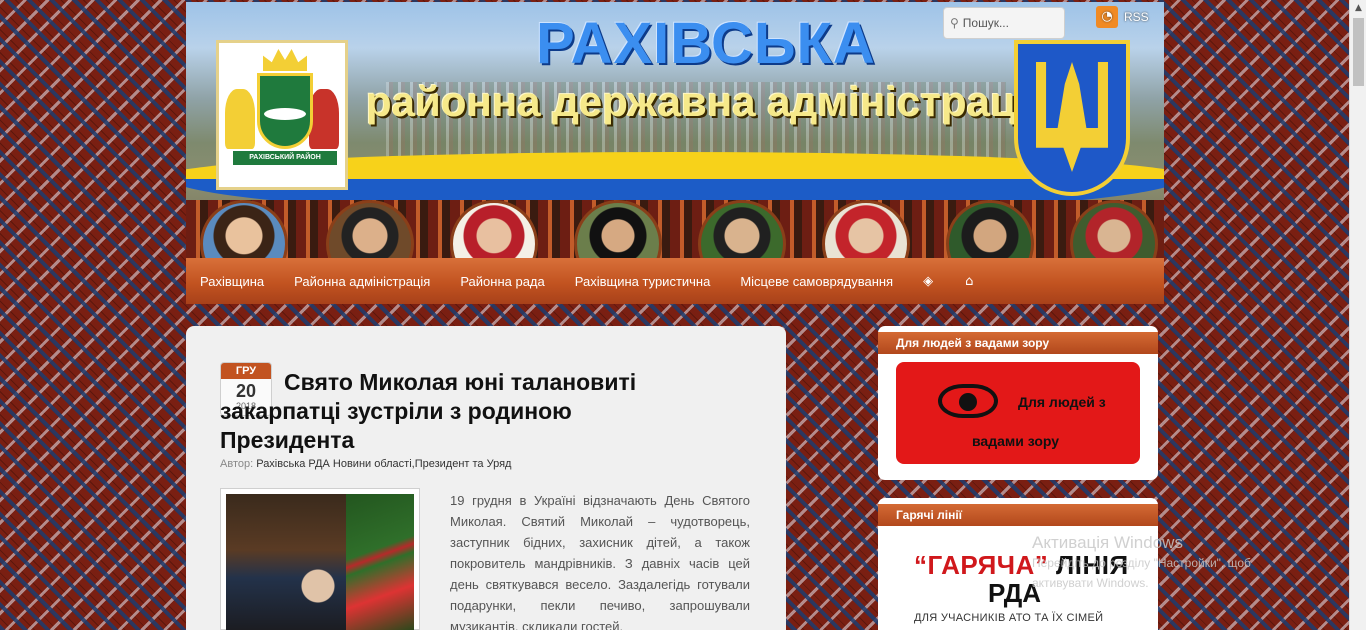 The image size is (1366, 630). Describe the element at coordinates (969, 281) in the screenshot. I see `home-icon: ⌂` at that location.